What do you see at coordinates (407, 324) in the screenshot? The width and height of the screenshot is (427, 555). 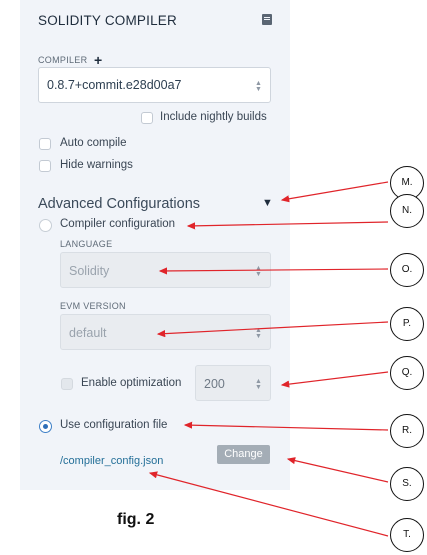 I see `callout-p: P.` at bounding box center [407, 324].